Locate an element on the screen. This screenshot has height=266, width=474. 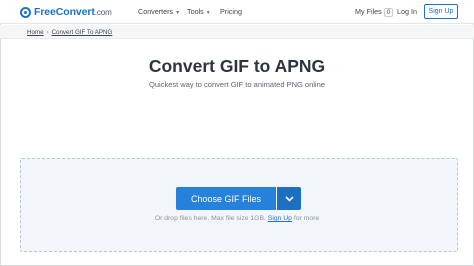
page-title: Convert GIF to APNG is located at coordinates (237, 66).